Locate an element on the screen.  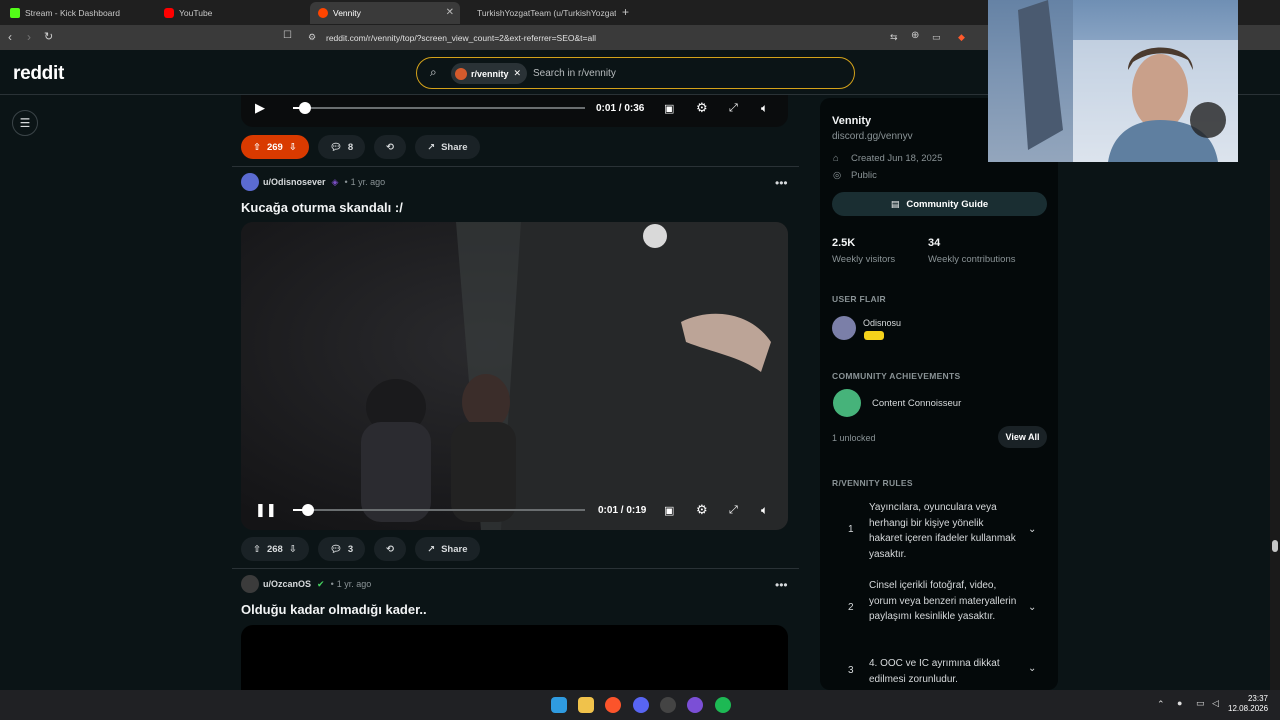
vote-control: ⇧ 268 ⇩ is located at coordinates (275, 549).